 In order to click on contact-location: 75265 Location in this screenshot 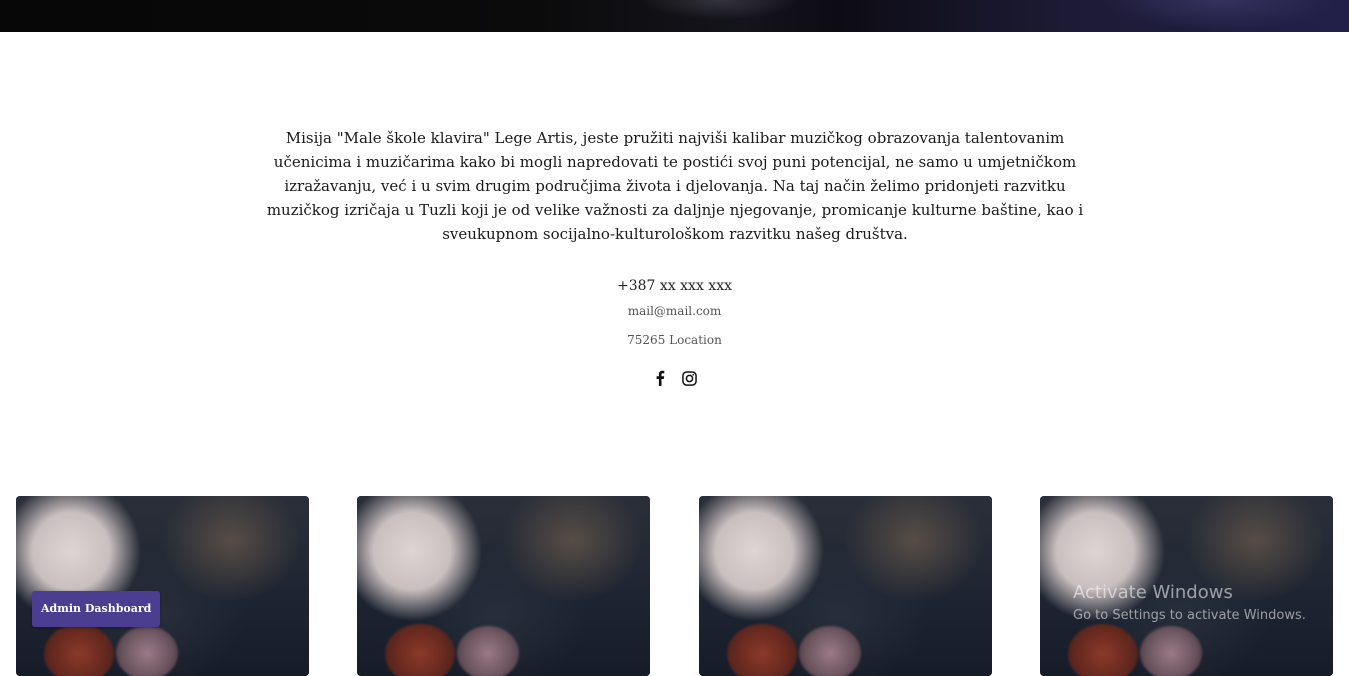, I will do `click(674, 340)`.